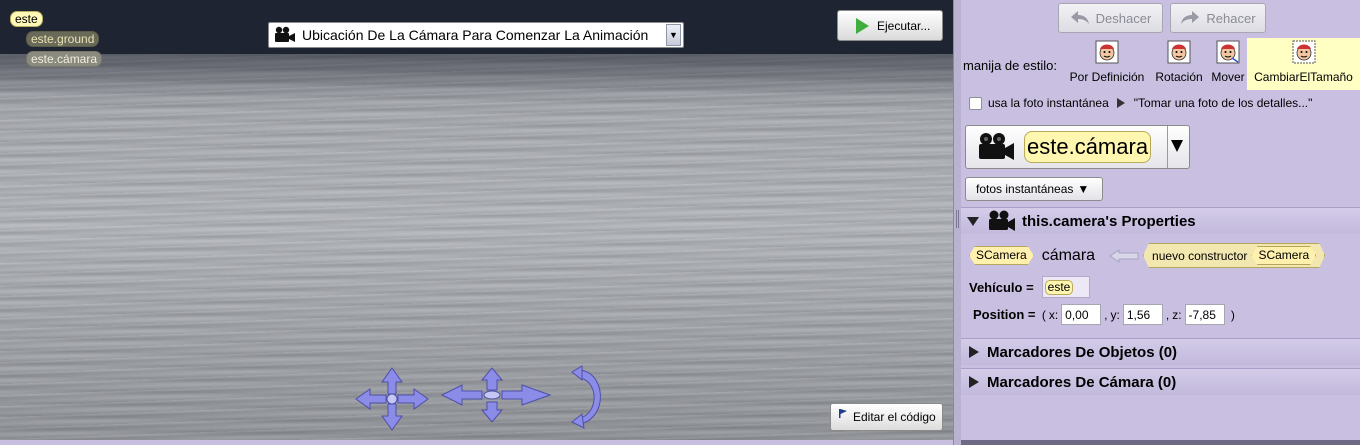 This screenshot has width=1360, height=445. I want to click on redo-arrow-icon, so click(1190, 17).